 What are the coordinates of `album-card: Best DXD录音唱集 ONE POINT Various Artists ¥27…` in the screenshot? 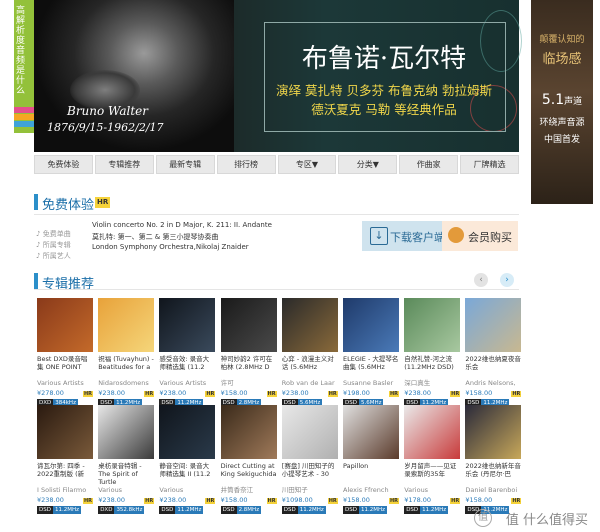 It's located at (65, 352).